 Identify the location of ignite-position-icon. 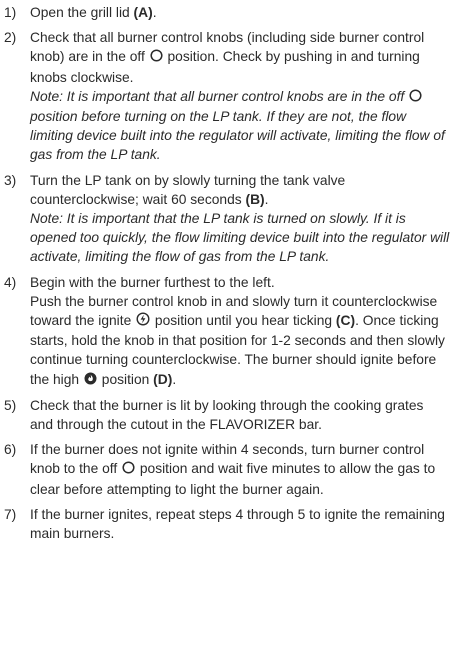
(143, 321).